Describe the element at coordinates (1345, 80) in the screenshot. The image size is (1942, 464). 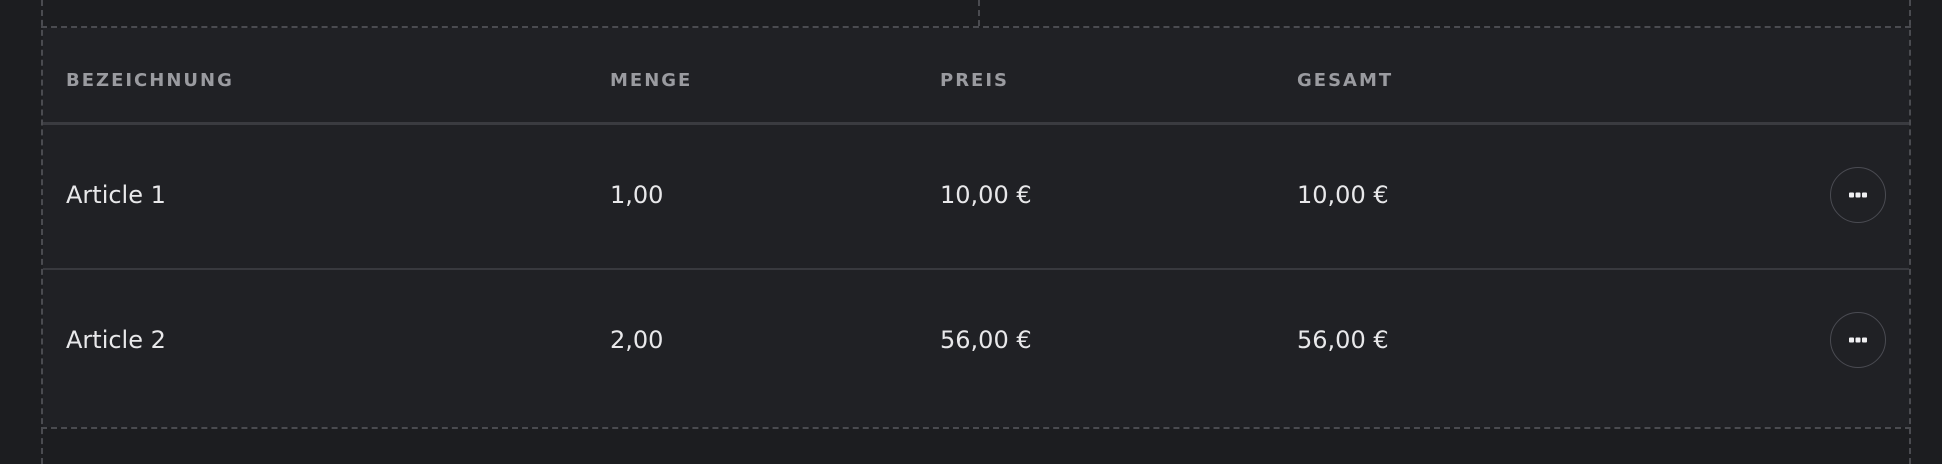
I see `column-header-total: GESAMT` at that location.